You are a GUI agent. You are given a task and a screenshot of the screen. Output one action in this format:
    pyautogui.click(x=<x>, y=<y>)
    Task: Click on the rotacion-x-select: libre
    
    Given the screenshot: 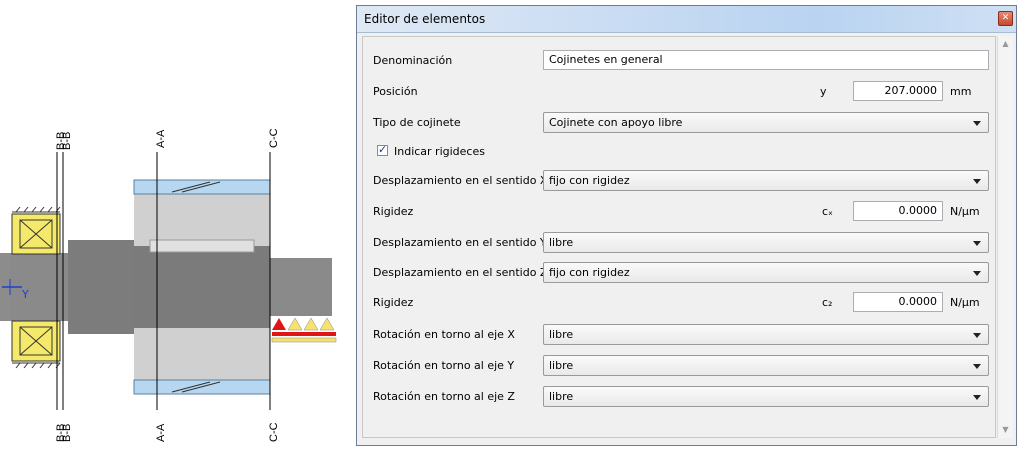 What is the action you would take?
    pyautogui.click(x=766, y=334)
    